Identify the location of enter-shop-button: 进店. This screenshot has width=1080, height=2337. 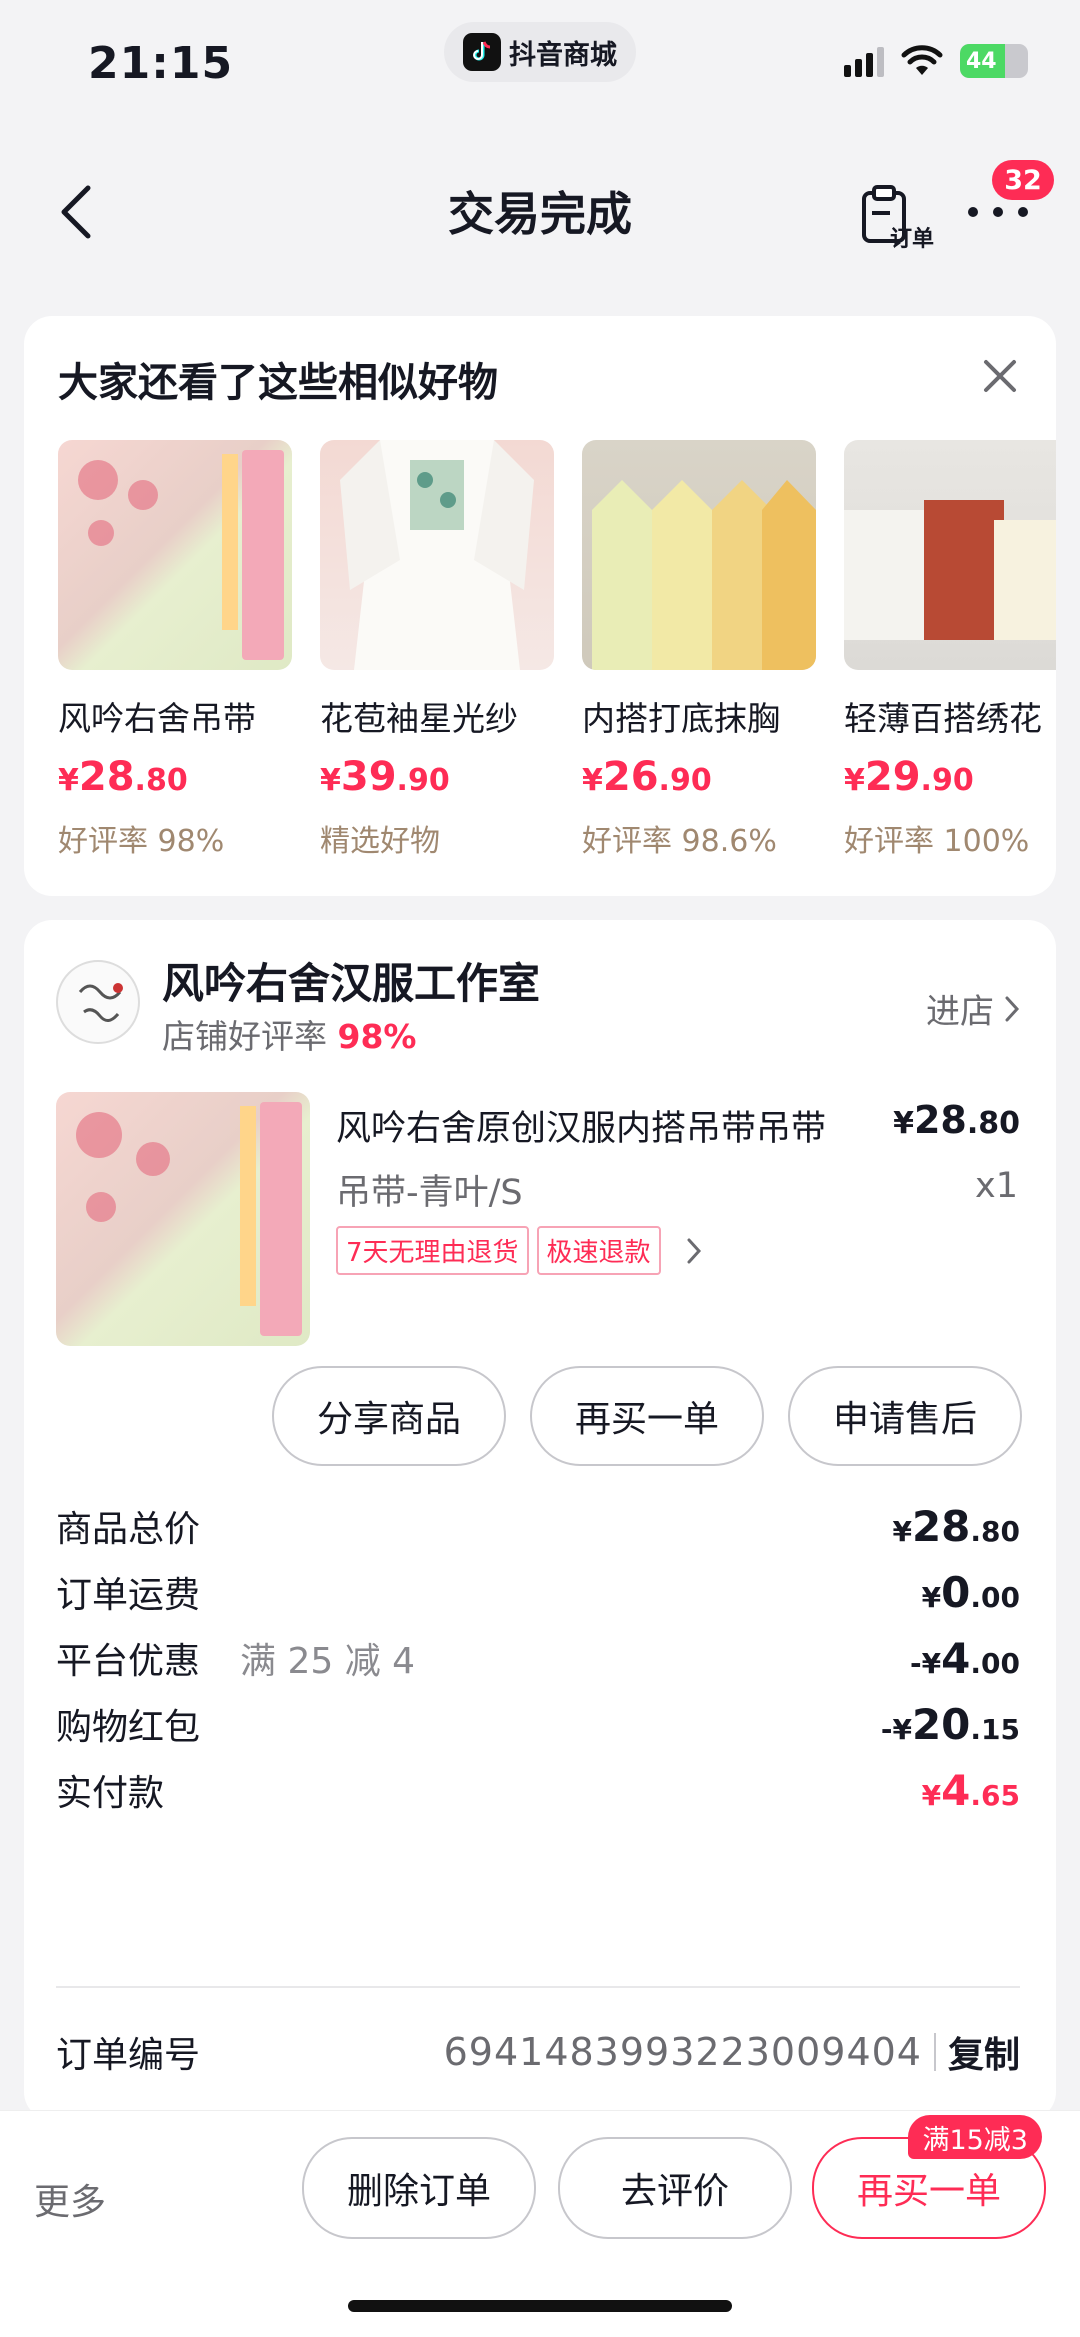
(973, 1008).